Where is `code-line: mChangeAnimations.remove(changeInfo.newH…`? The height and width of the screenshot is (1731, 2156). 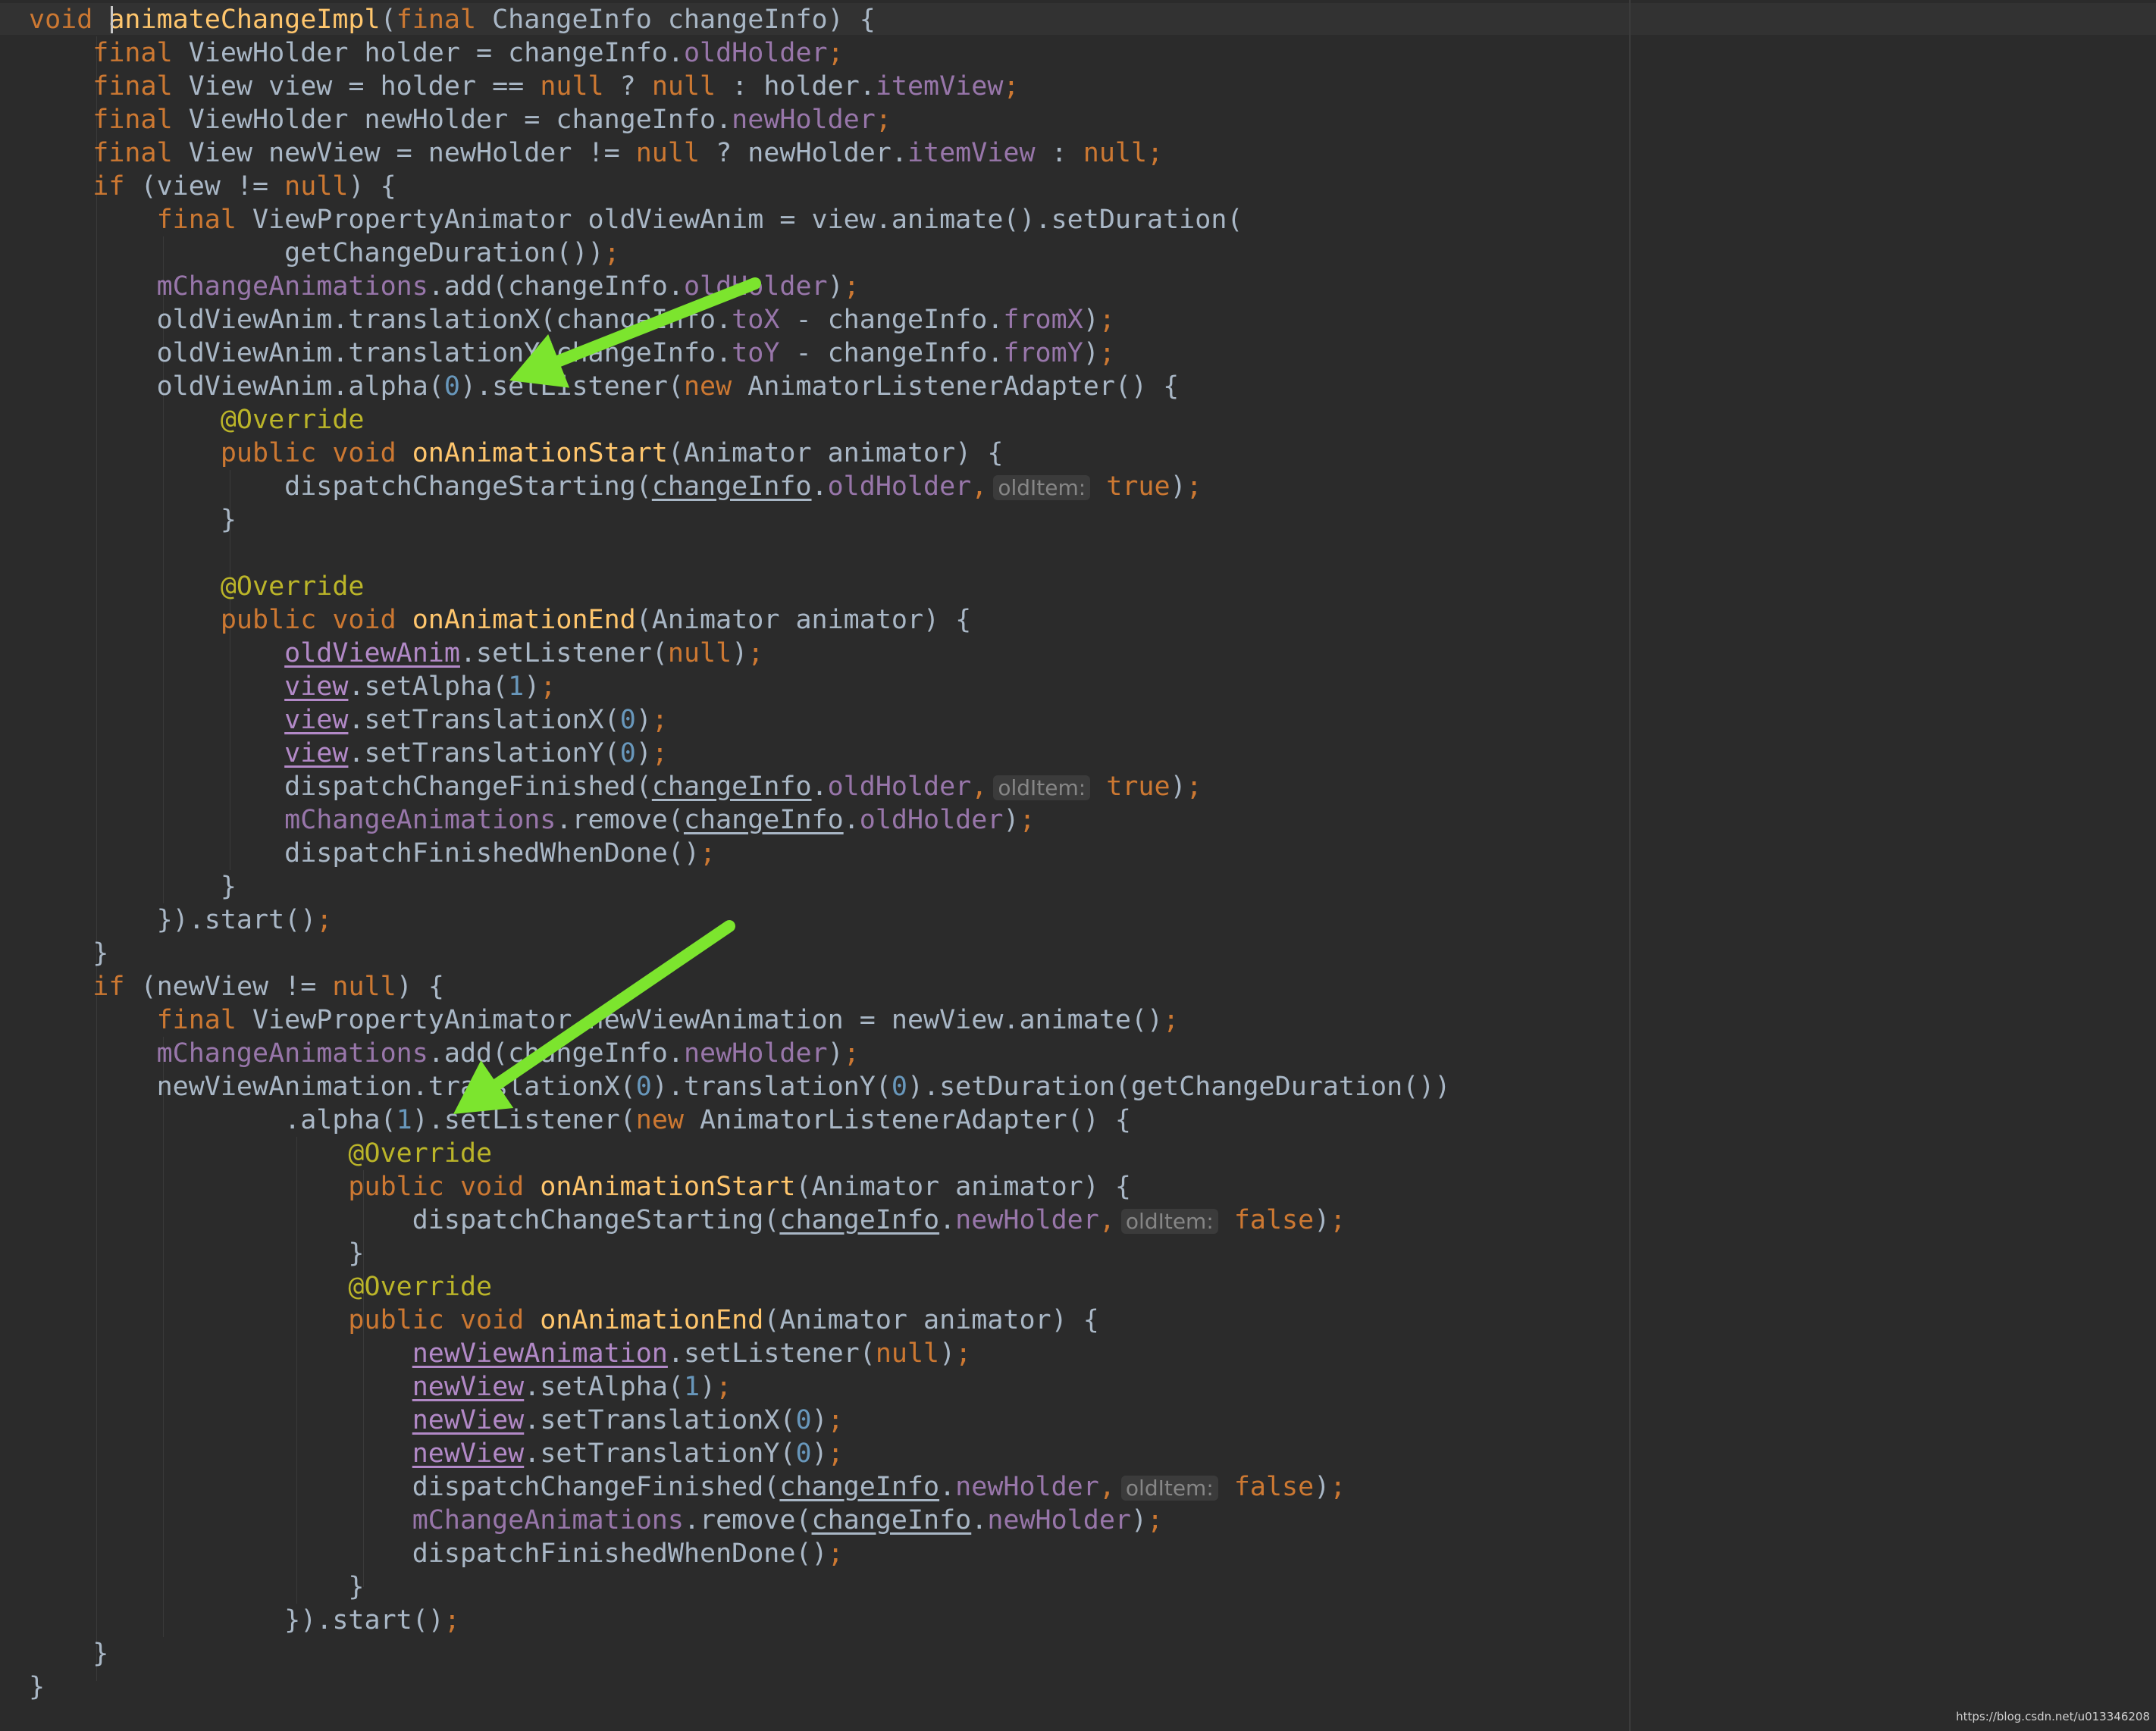 code-line: mChangeAnimations.remove(changeInfo.newH… is located at coordinates (596, 1520).